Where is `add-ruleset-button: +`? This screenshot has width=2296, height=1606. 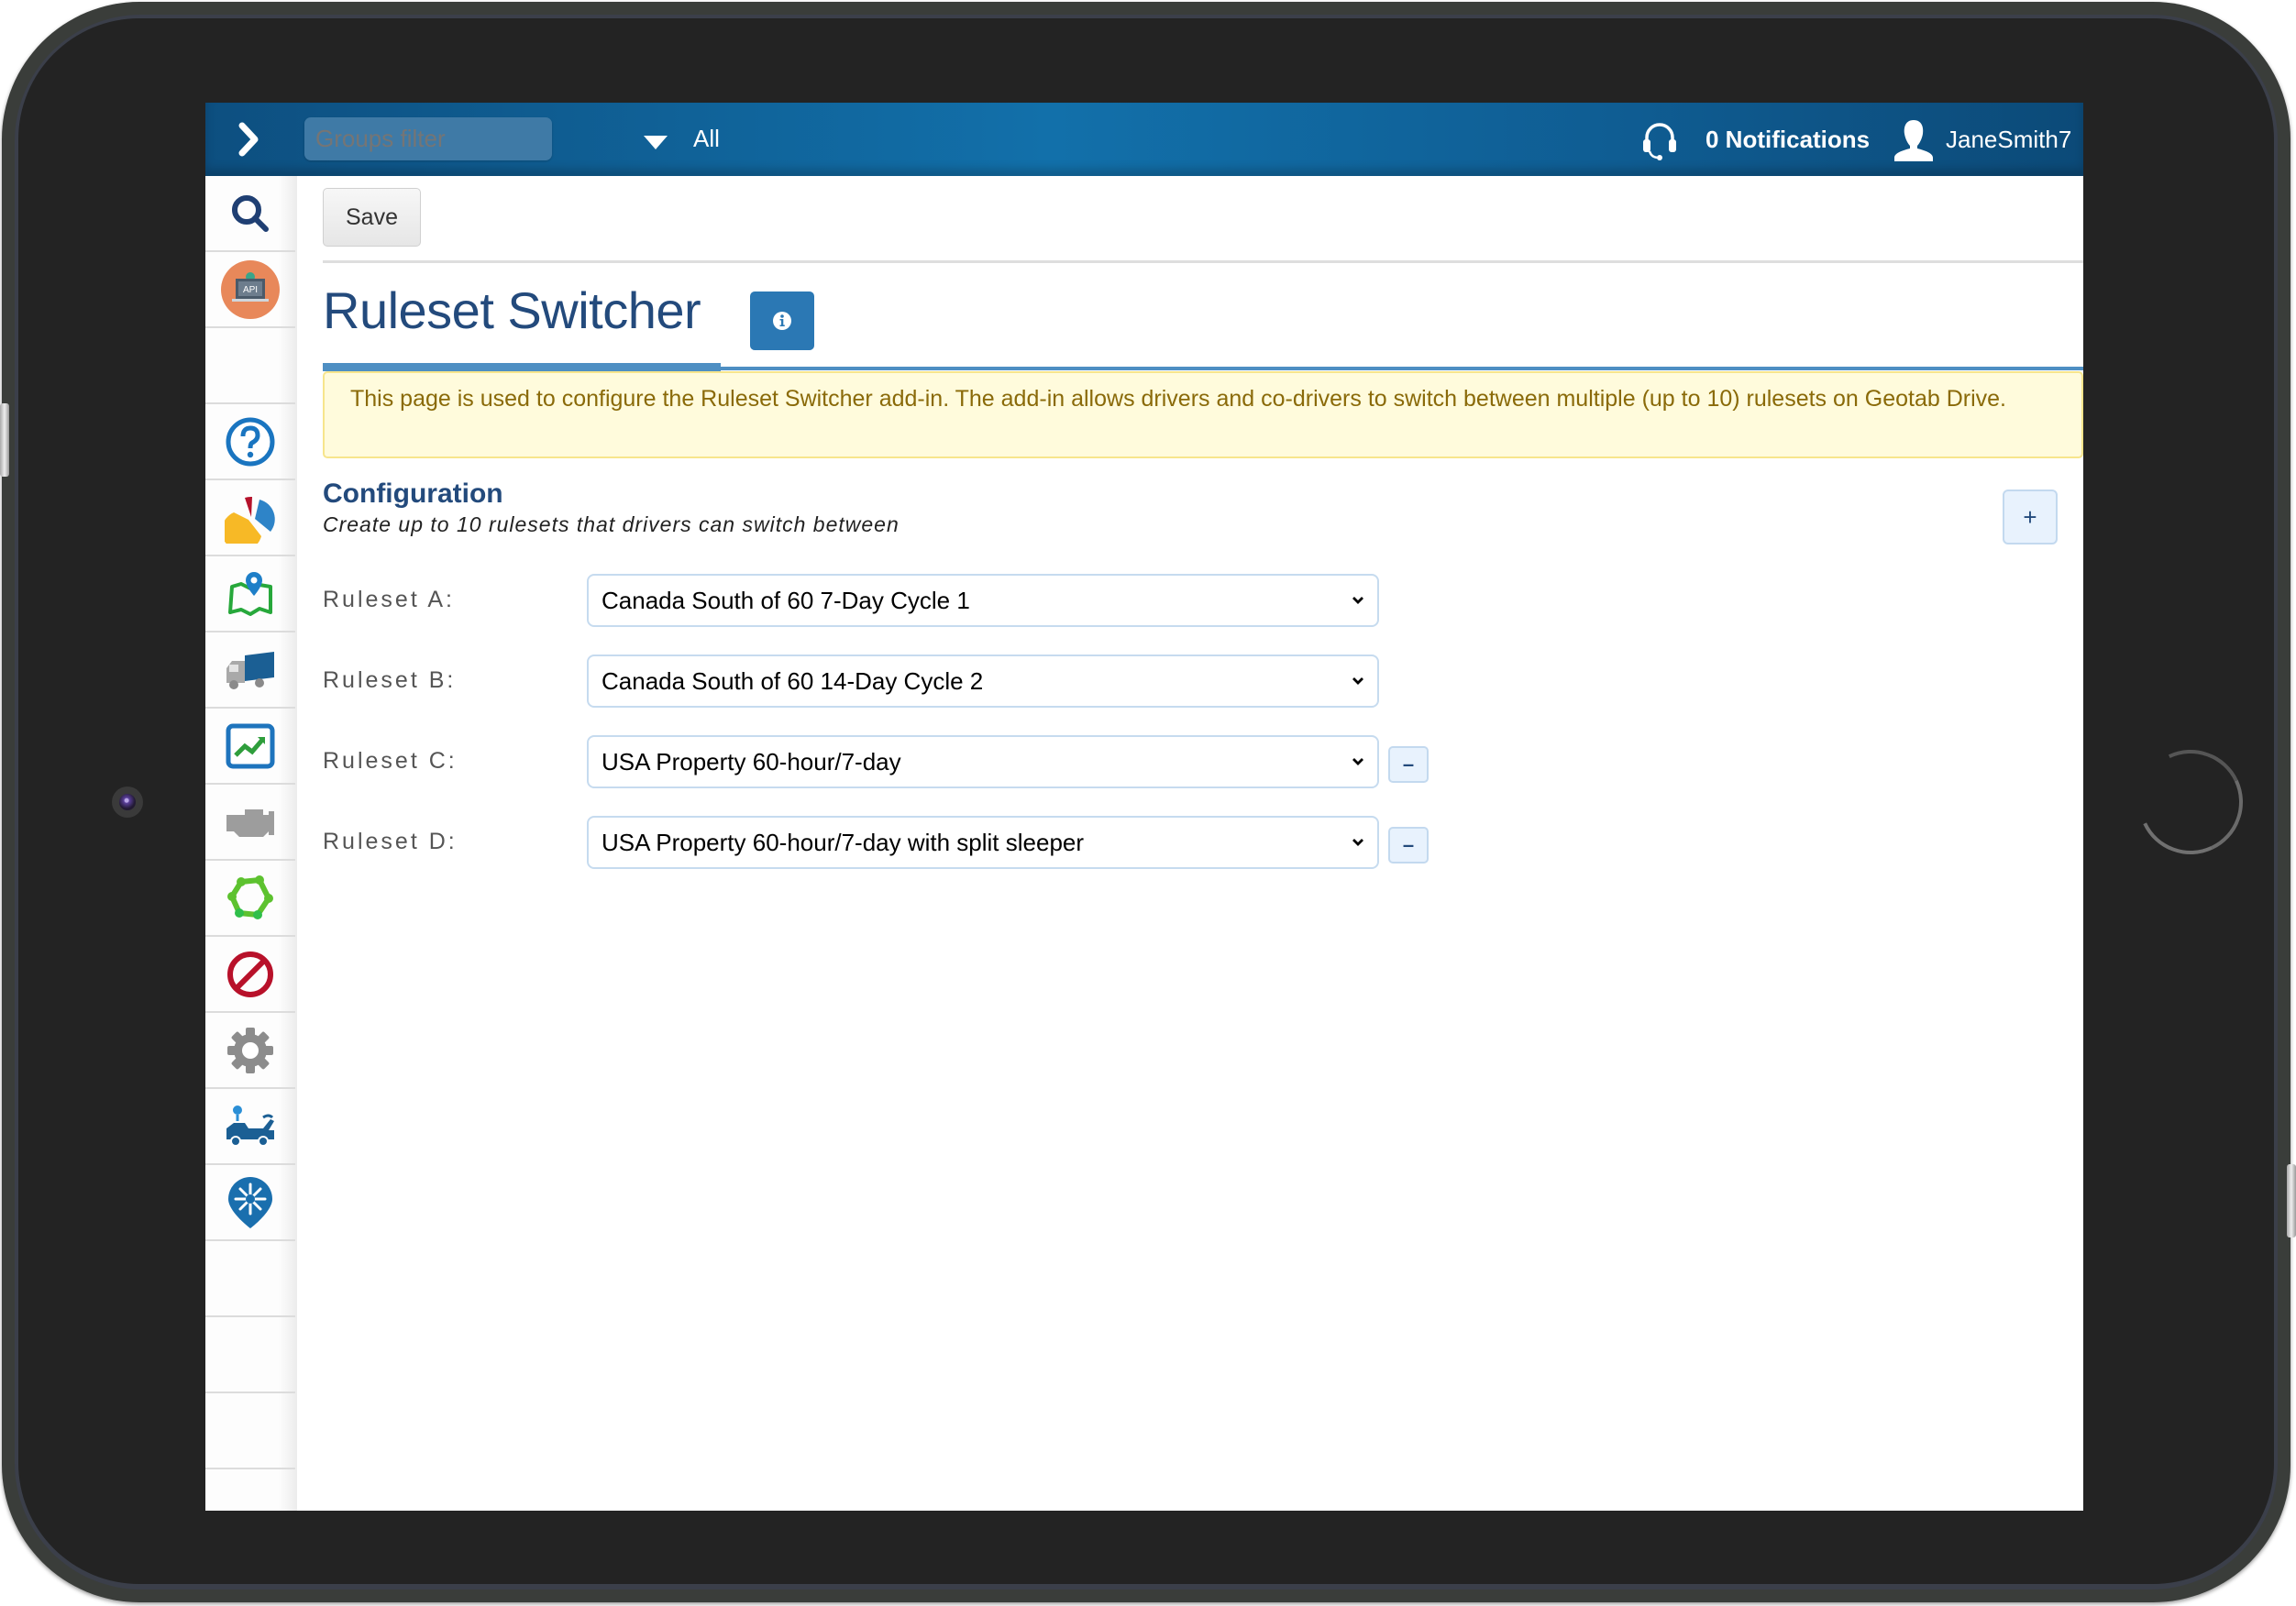 add-ruleset-button: + is located at coordinates (2030, 517).